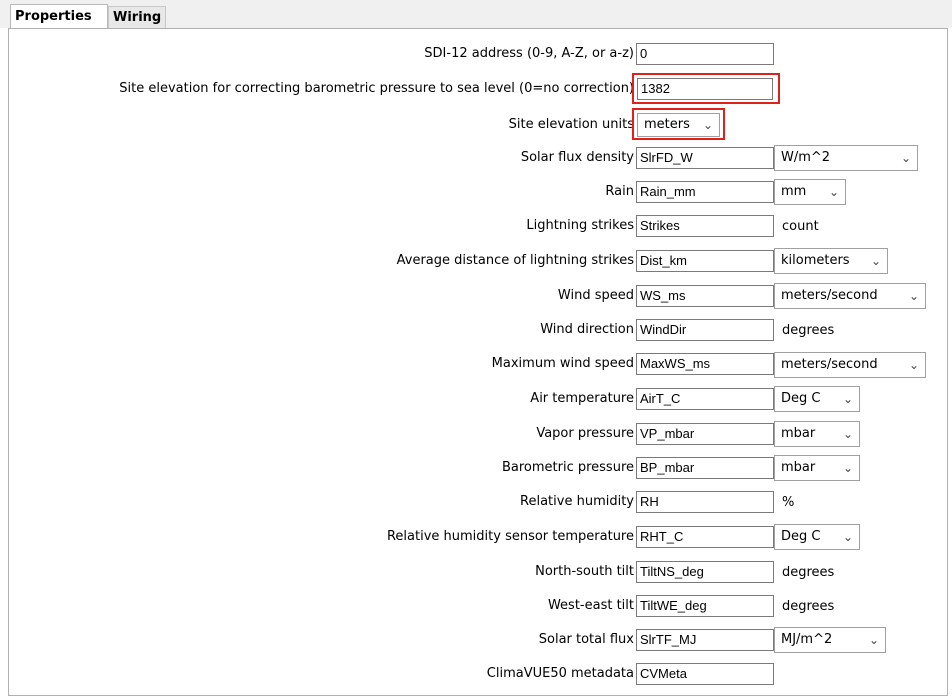 The image size is (952, 696). What do you see at coordinates (705, 674) in the screenshot?
I see `climavue-metadata-input: CVMeta` at bounding box center [705, 674].